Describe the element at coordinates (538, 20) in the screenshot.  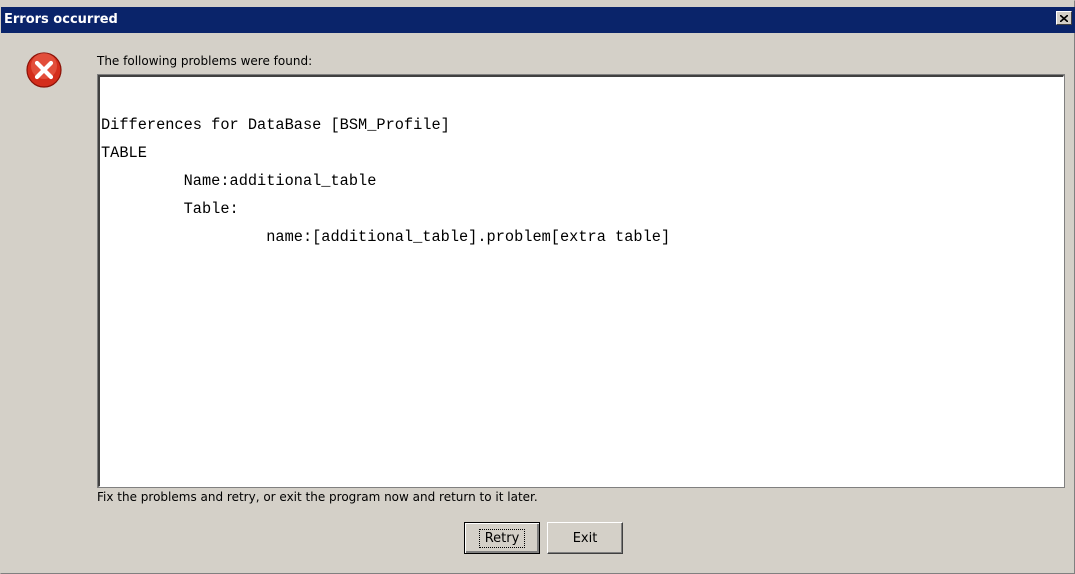
I see `title-bar: Errors occurred` at that location.